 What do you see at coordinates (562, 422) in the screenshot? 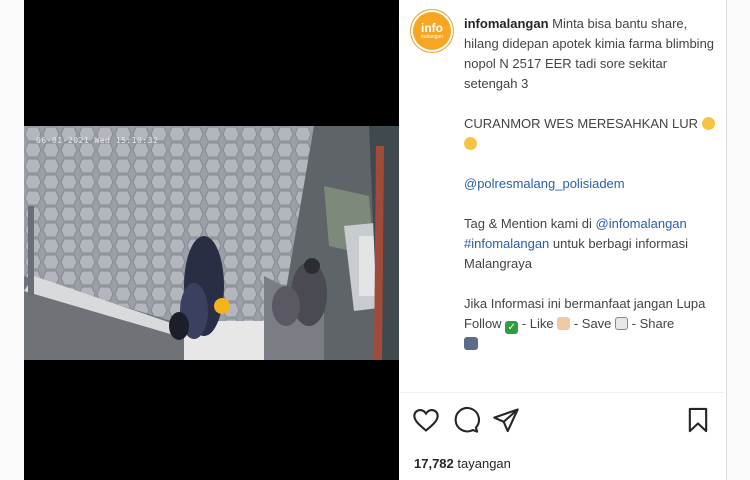
I see `post-actions` at bounding box center [562, 422].